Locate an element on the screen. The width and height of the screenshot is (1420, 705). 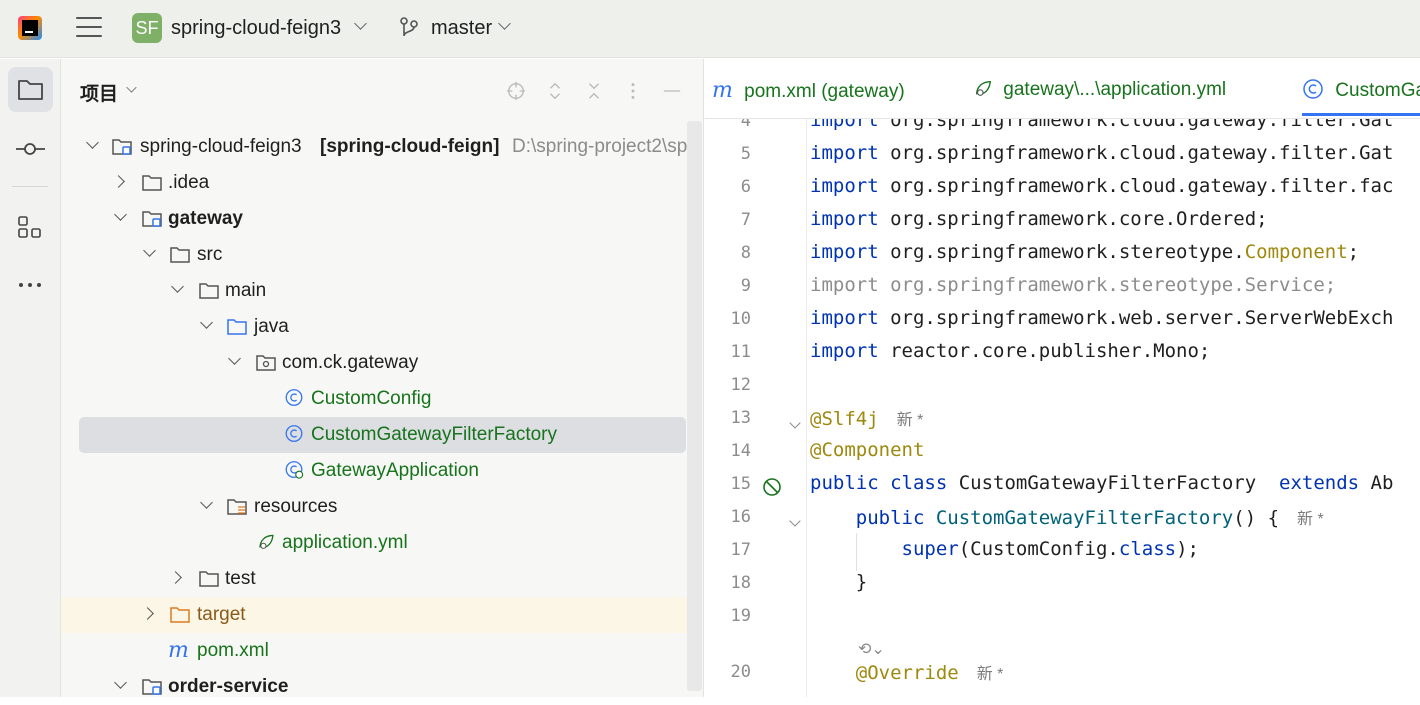
tree-item-label: resources is located at coordinates (296, 506).